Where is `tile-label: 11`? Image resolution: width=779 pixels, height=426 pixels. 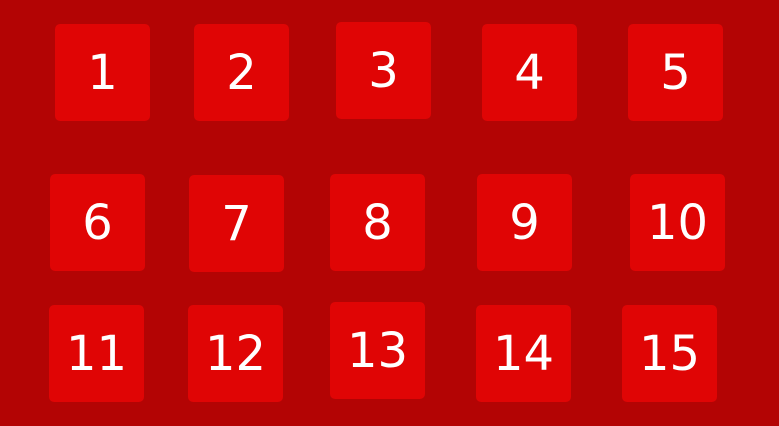 tile-label: 11 is located at coordinates (96, 353).